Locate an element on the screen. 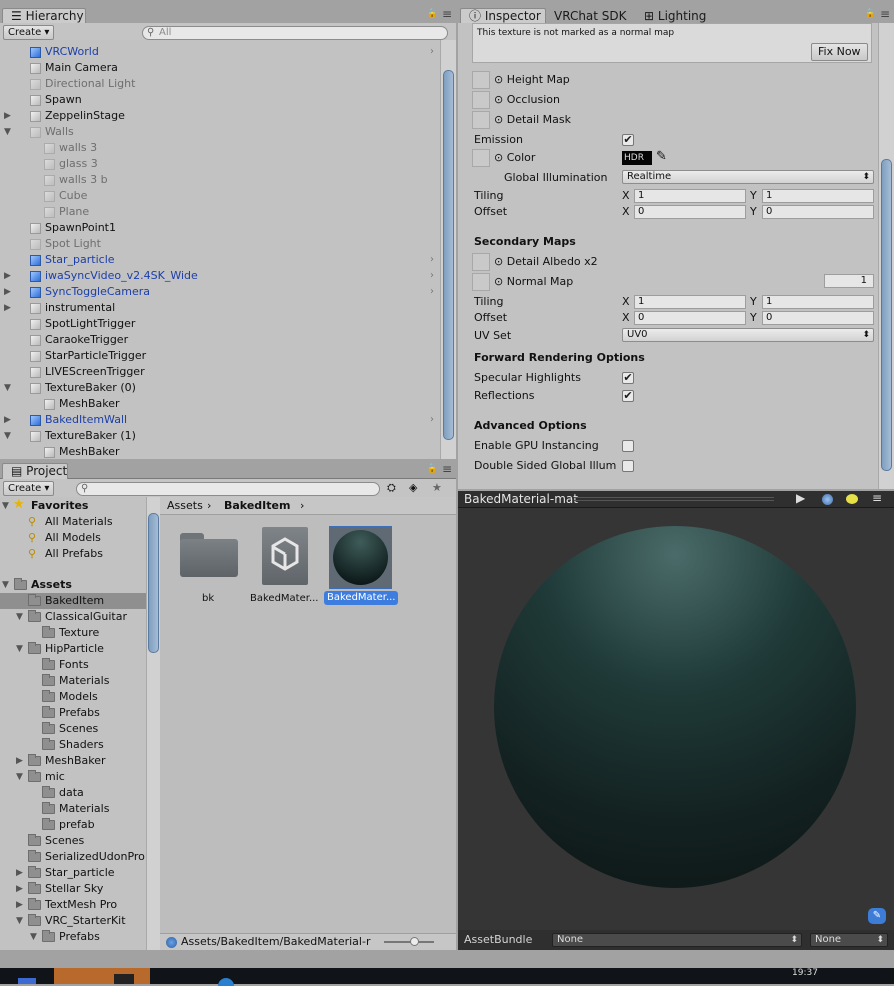 The width and height of the screenshot is (894, 986). hierarchy-item: glass 3 is located at coordinates (220, 164).